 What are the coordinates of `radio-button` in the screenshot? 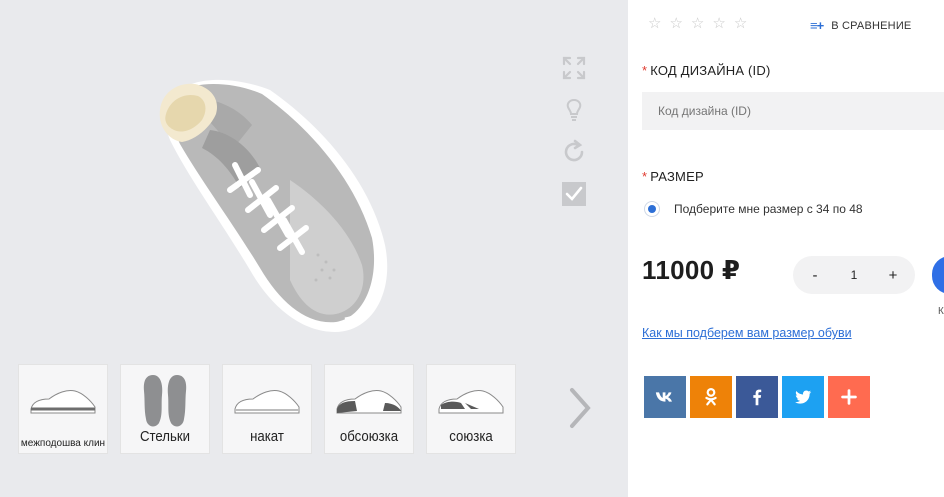 It's located at (652, 209).